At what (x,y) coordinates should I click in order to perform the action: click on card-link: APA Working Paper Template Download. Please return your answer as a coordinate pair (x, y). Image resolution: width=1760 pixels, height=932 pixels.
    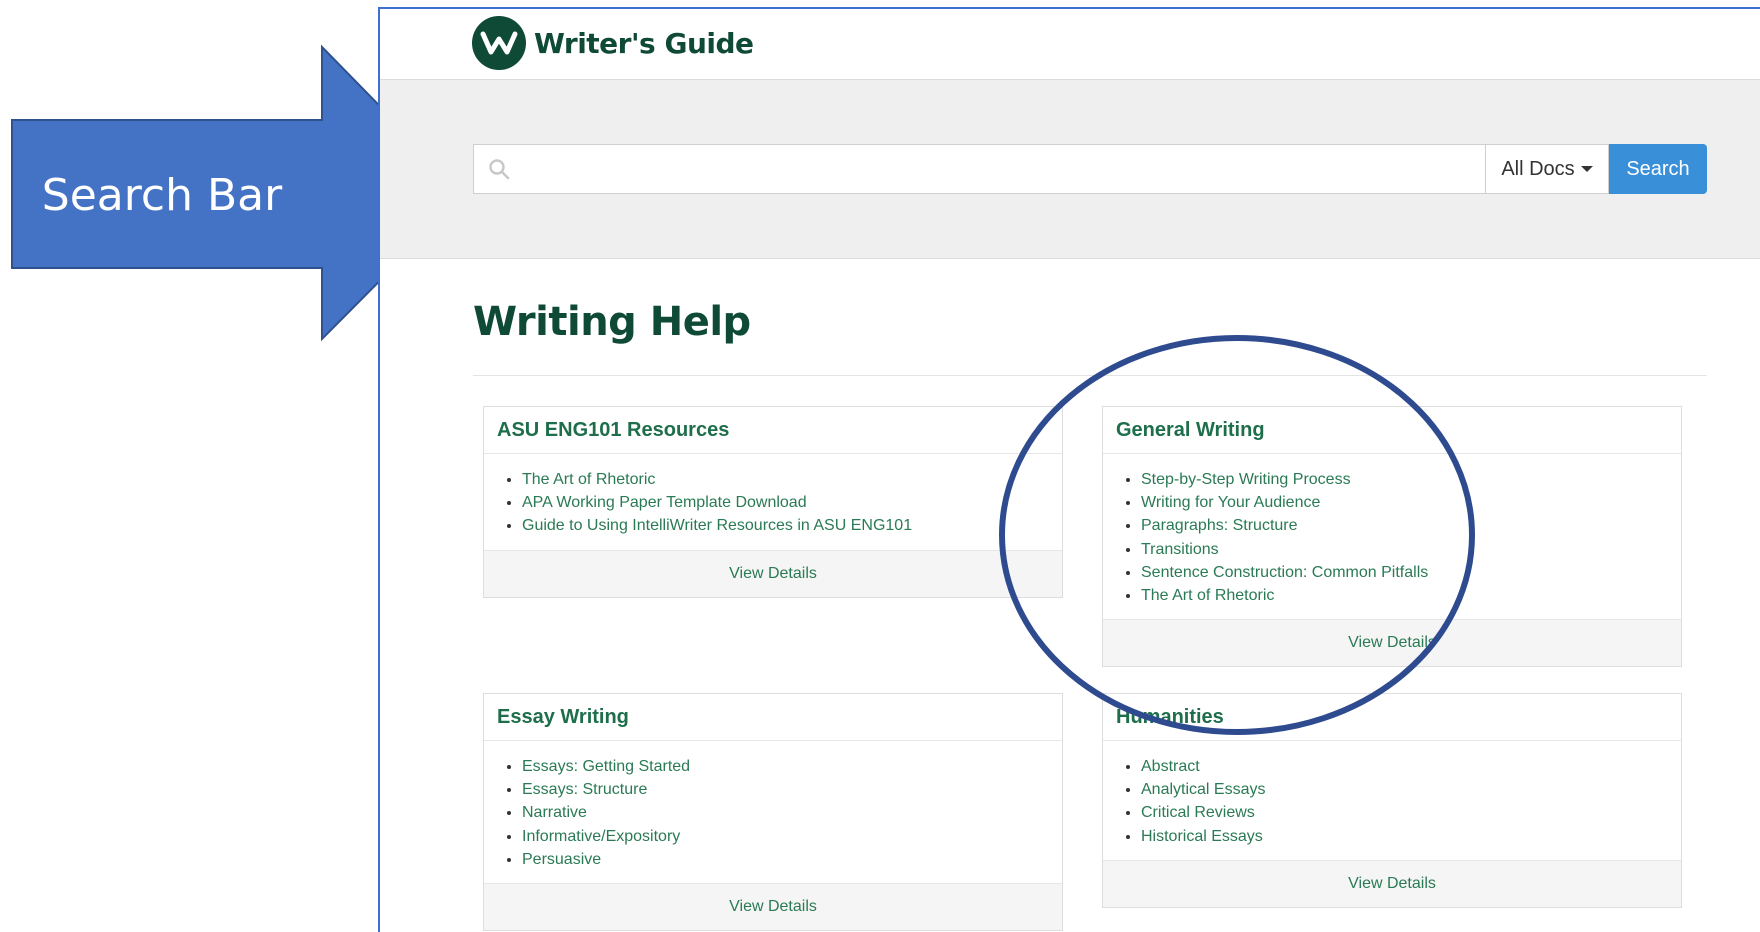
    Looking at the image, I should click on (792, 502).